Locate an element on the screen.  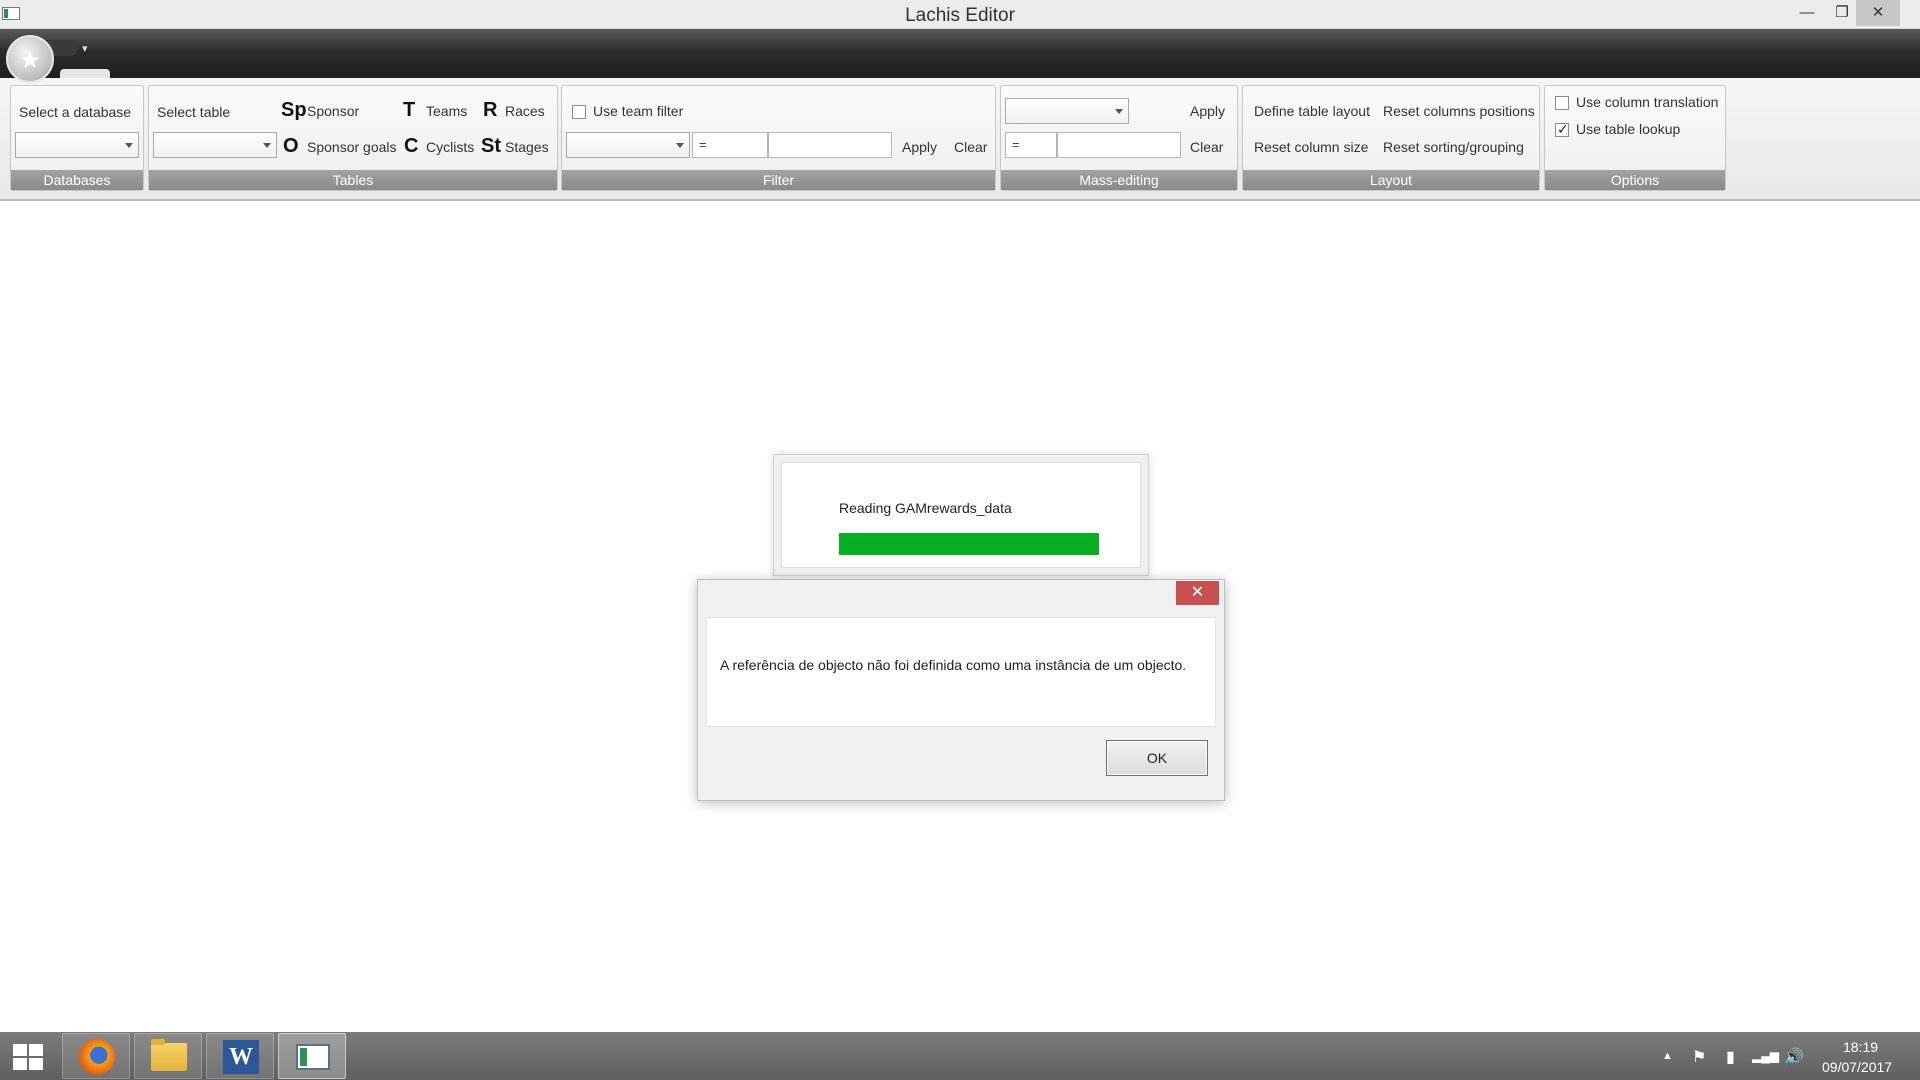
sponsor-label: Sponsor is located at coordinates (333, 111).